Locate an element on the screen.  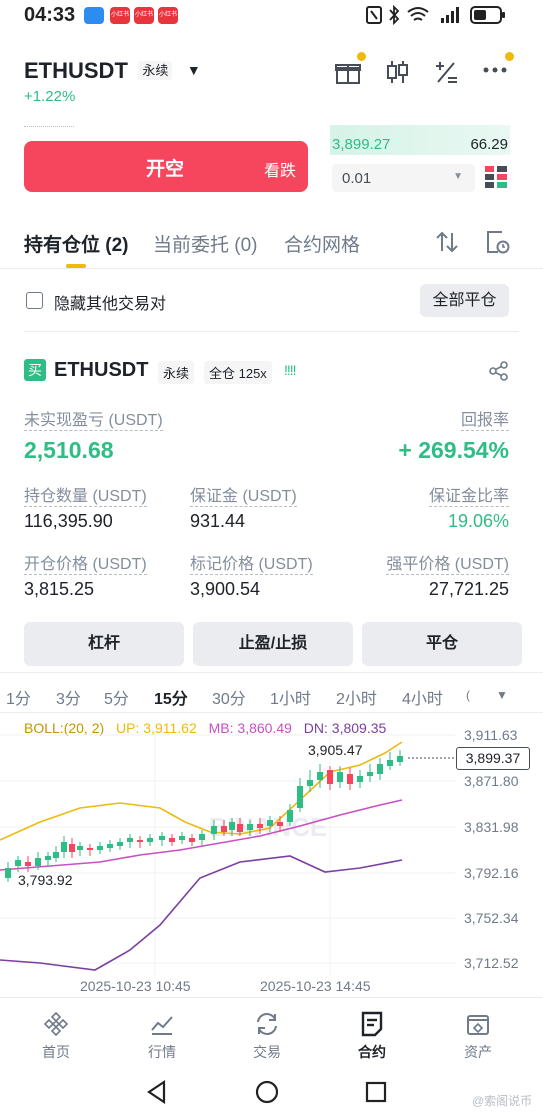
nav-home-label: 首页 is located at coordinates (56, 1052).